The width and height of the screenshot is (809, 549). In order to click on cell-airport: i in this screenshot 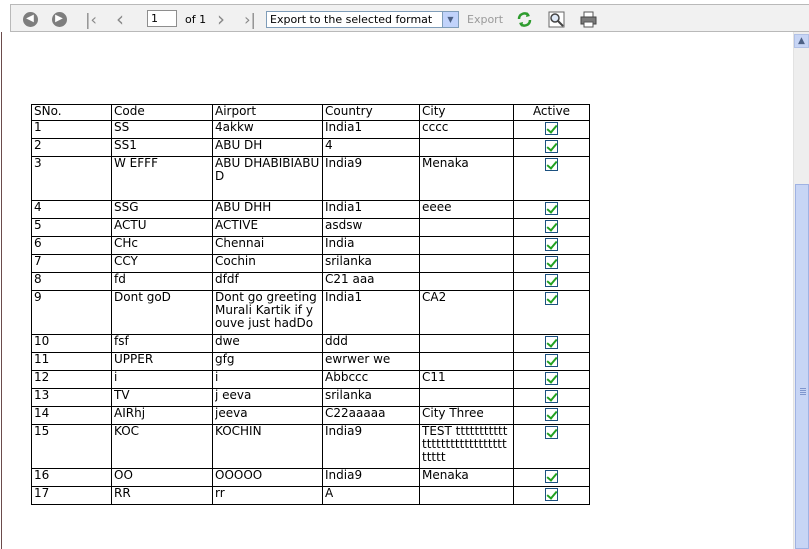, I will do `click(267, 379)`.